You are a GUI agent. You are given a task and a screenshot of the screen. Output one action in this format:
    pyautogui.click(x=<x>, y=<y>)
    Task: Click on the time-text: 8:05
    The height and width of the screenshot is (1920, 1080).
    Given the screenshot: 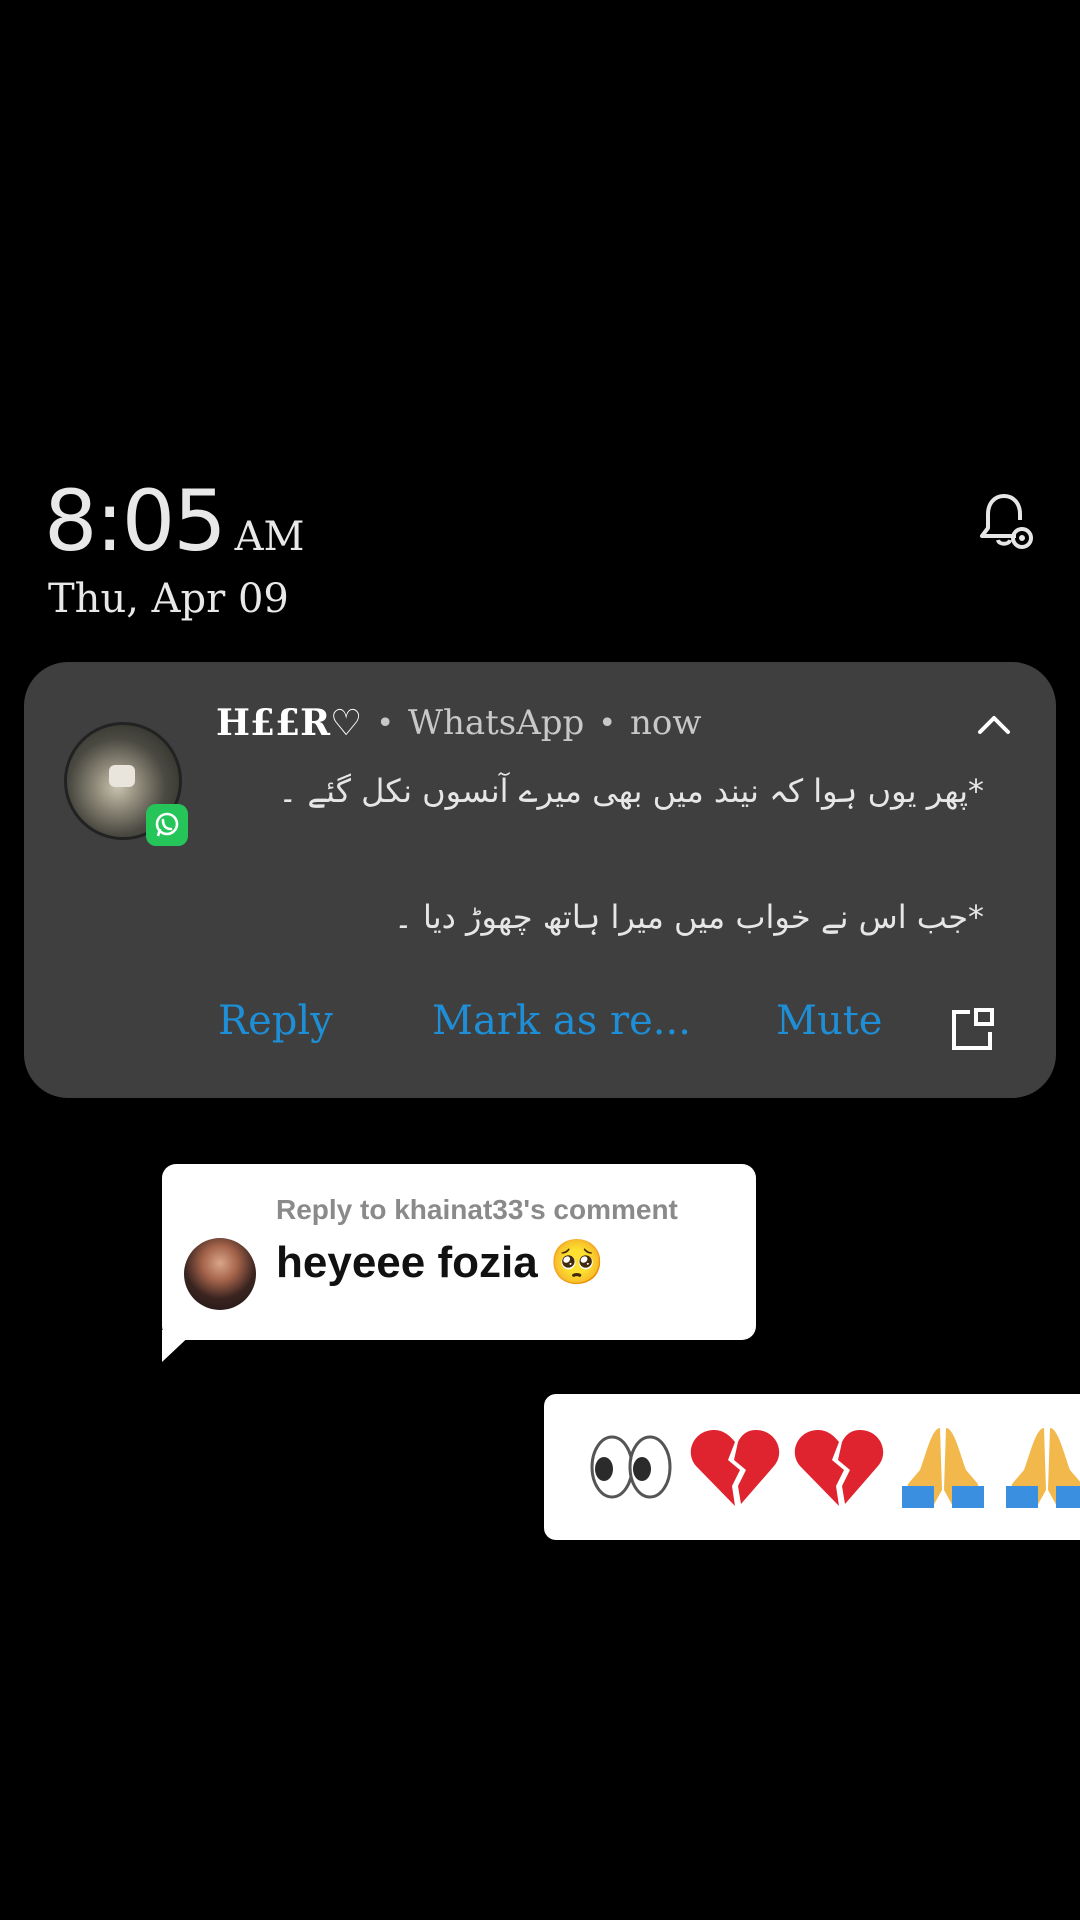 What is the action you would take?
    pyautogui.click(x=135, y=521)
    